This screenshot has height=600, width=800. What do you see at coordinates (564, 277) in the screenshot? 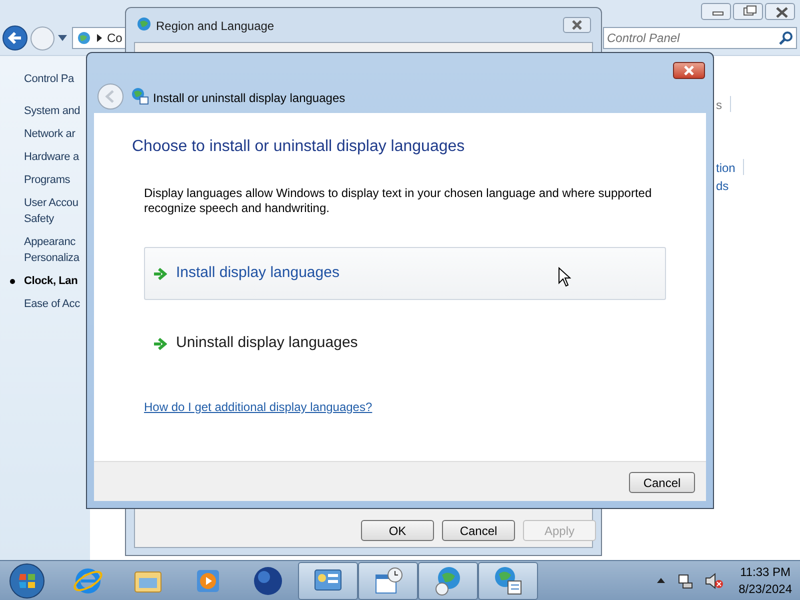
I see `cursor-icon` at bounding box center [564, 277].